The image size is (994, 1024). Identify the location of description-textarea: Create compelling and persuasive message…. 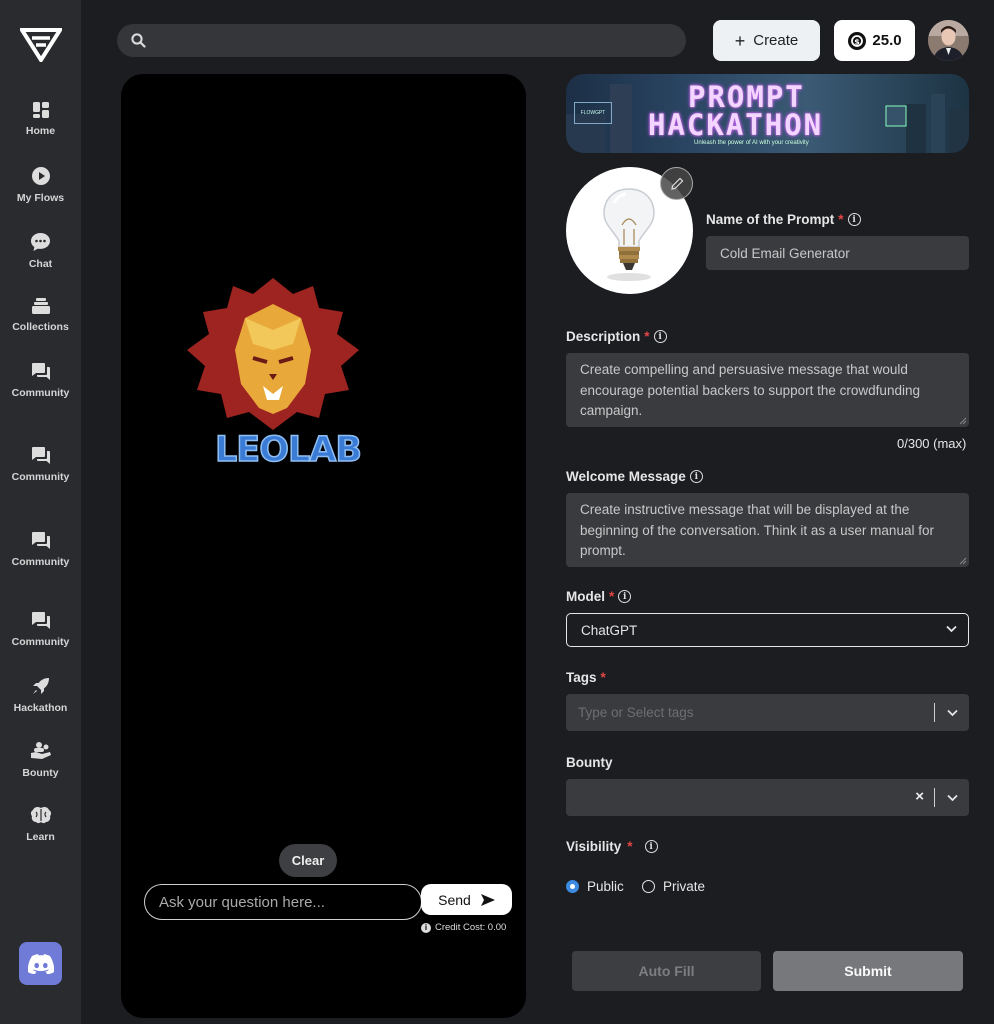
(767, 390).